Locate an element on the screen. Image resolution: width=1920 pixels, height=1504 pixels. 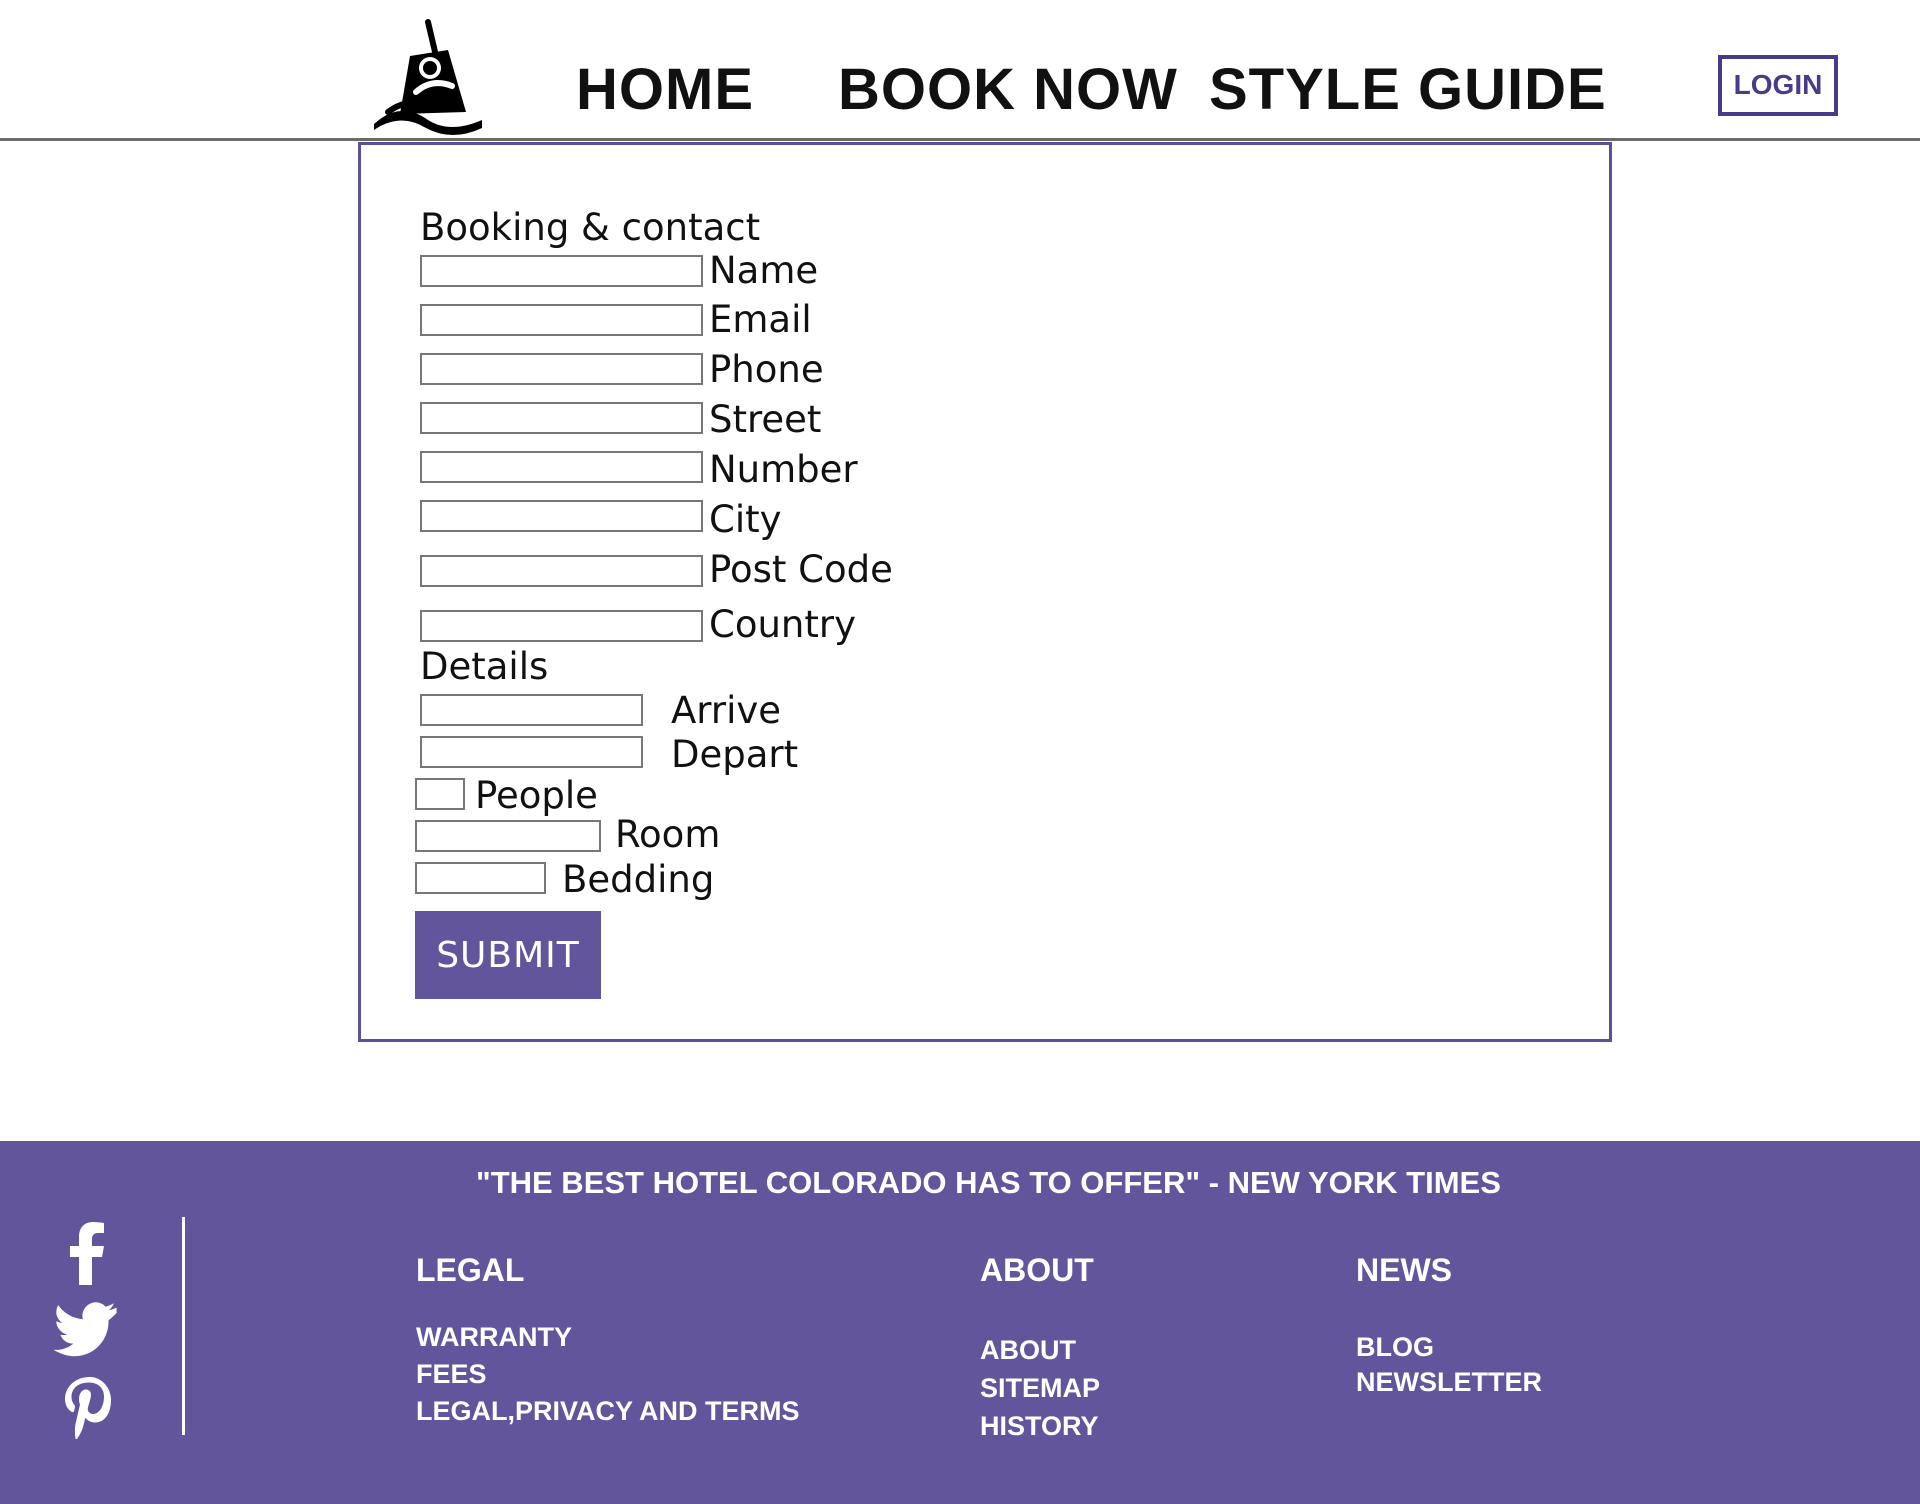
name-input is located at coordinates (561, 271).